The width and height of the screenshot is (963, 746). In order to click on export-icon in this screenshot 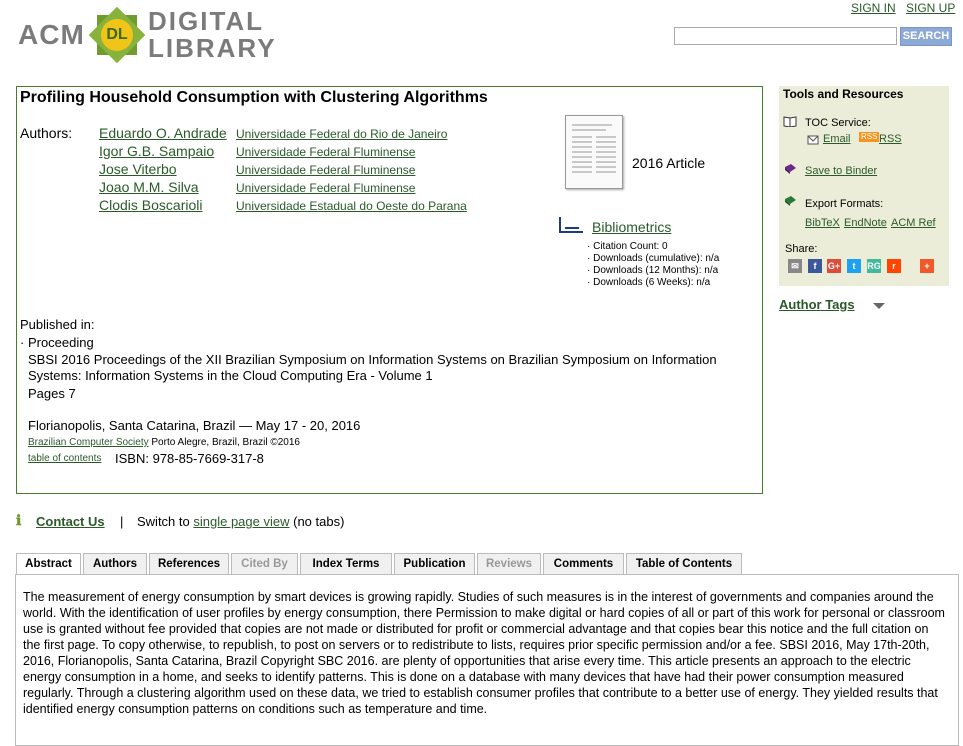, I will do `click(789, 200)`.